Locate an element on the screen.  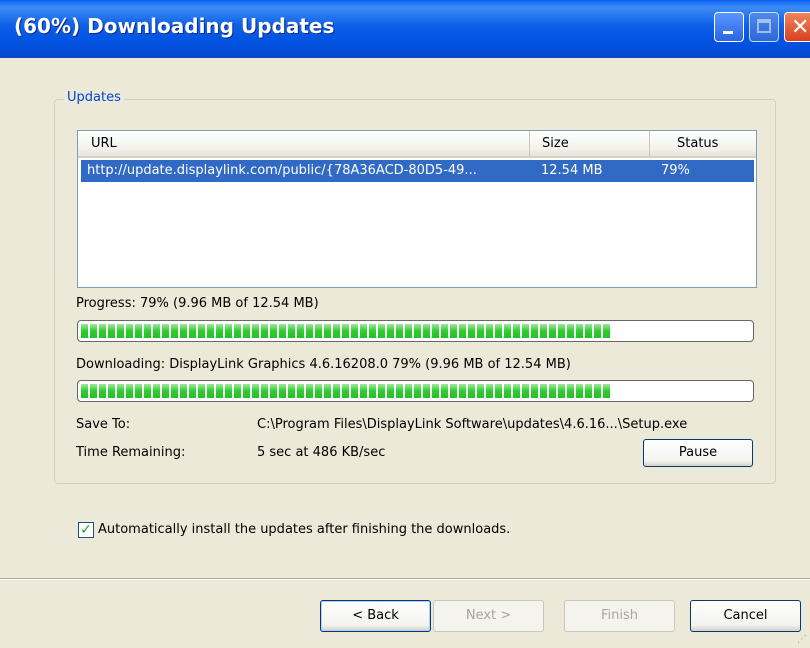
back-button: < Back is located at coordinates (375, 616).